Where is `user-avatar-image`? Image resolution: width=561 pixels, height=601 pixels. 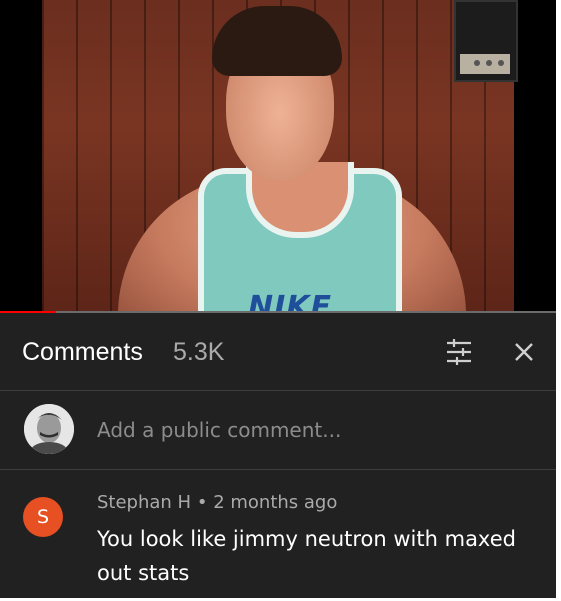 user-avatar-image is located at coordinates (49, 429).